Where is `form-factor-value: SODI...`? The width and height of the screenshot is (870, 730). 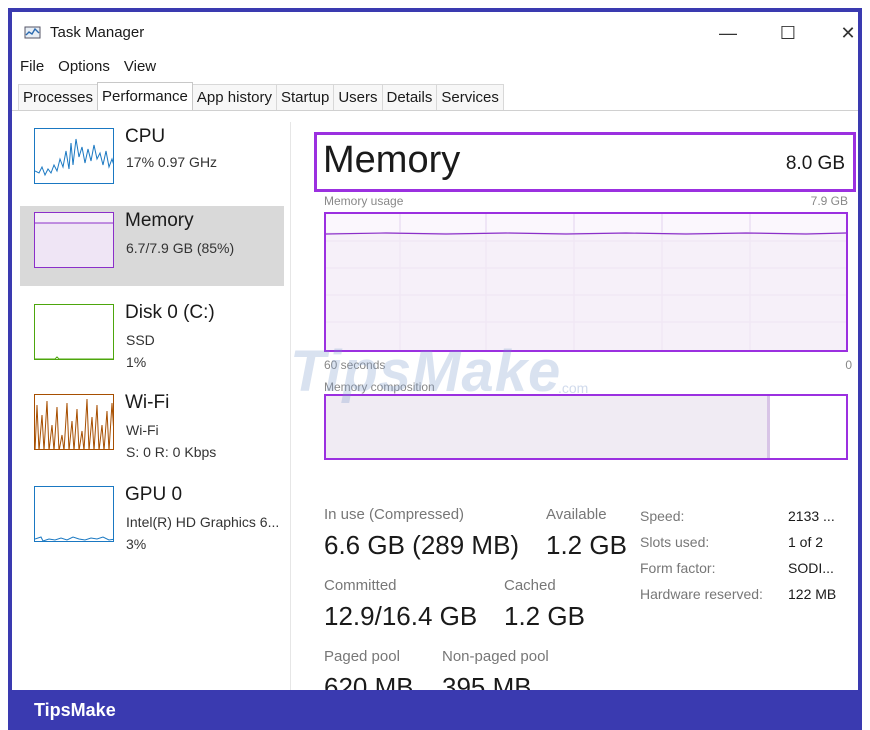 form-factor-value: SODI... is located at coordinates (811, 568).